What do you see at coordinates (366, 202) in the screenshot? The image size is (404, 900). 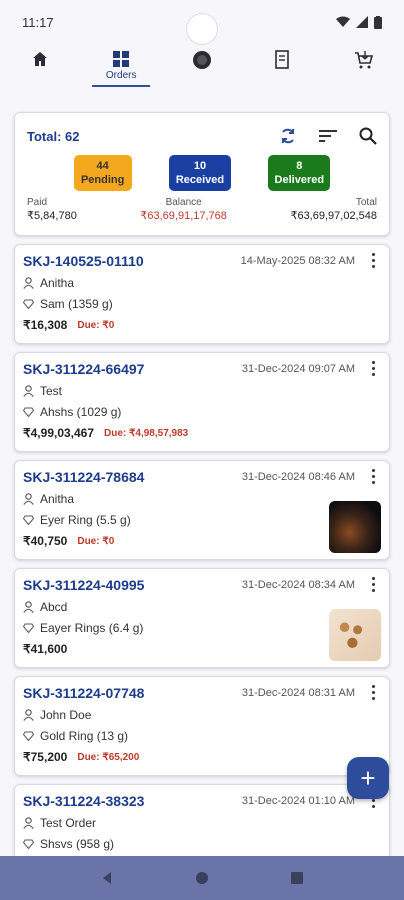 I see `total-label: Total` at bounding box center [366, 202].